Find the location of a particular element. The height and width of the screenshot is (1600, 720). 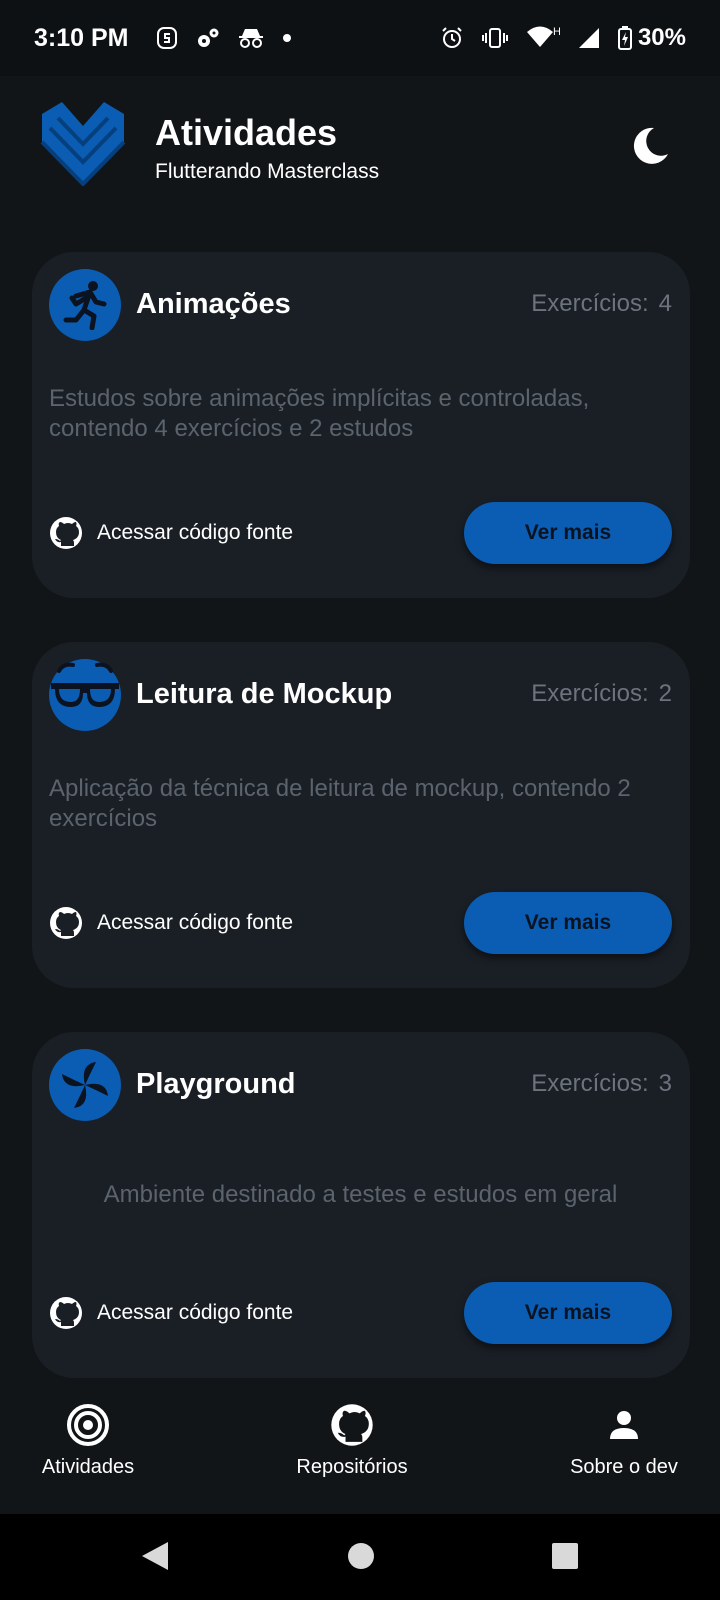

exercise-count-value: 2 is located at coordinates (665, 693).